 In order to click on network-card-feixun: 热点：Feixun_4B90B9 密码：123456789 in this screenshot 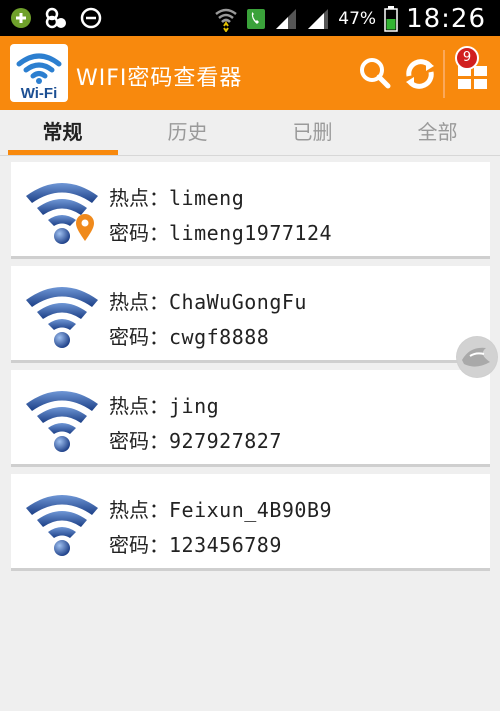, I will do `click(250, 522)`.